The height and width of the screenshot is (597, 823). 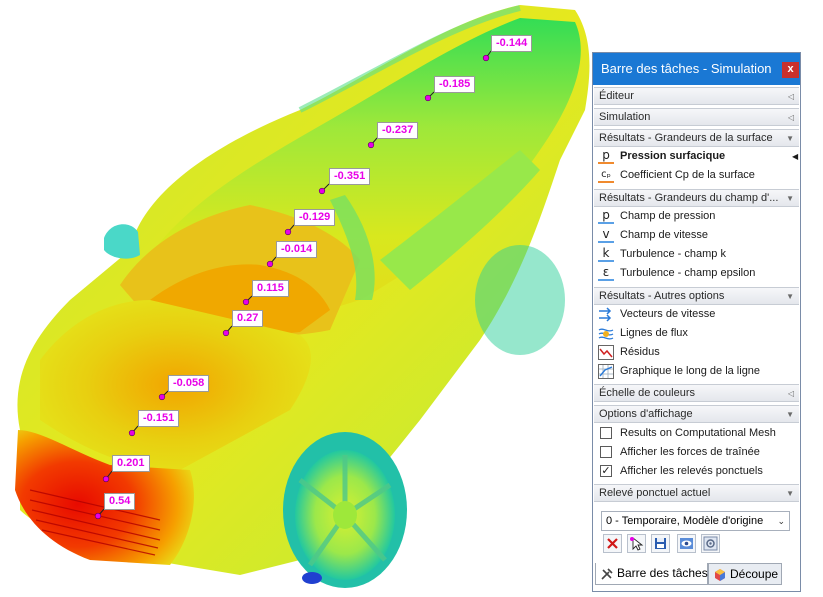 What do you see at coordinates (297, 249) in the screenshot?
I see `probe-value-label: -0.014` at bounding box center [297, 249].